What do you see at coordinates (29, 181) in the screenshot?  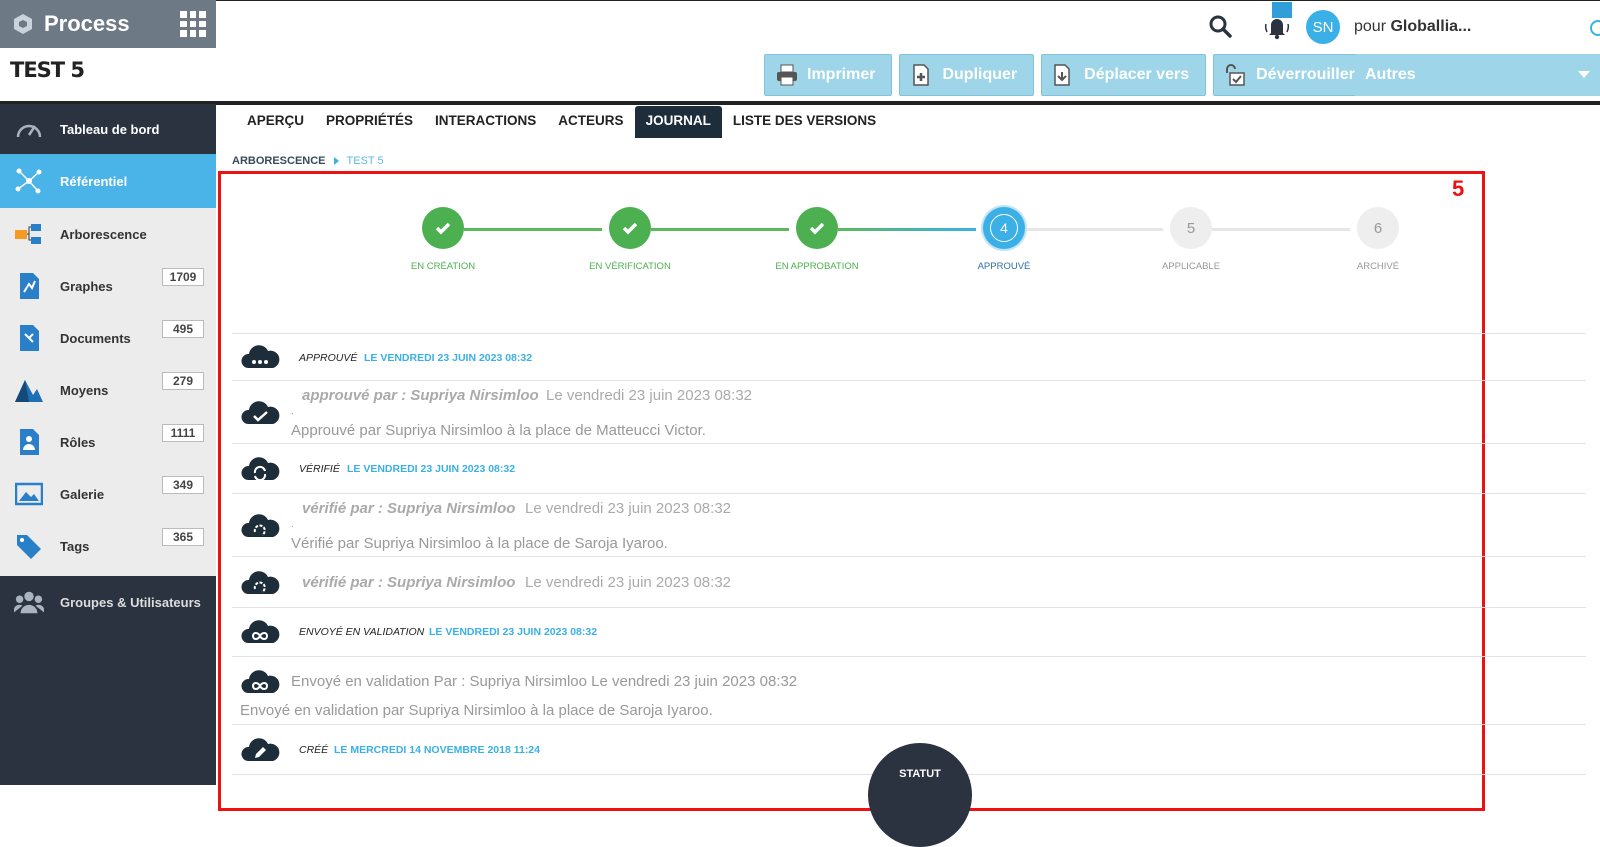 I see `network-icon` at bounding box center [29, 181].